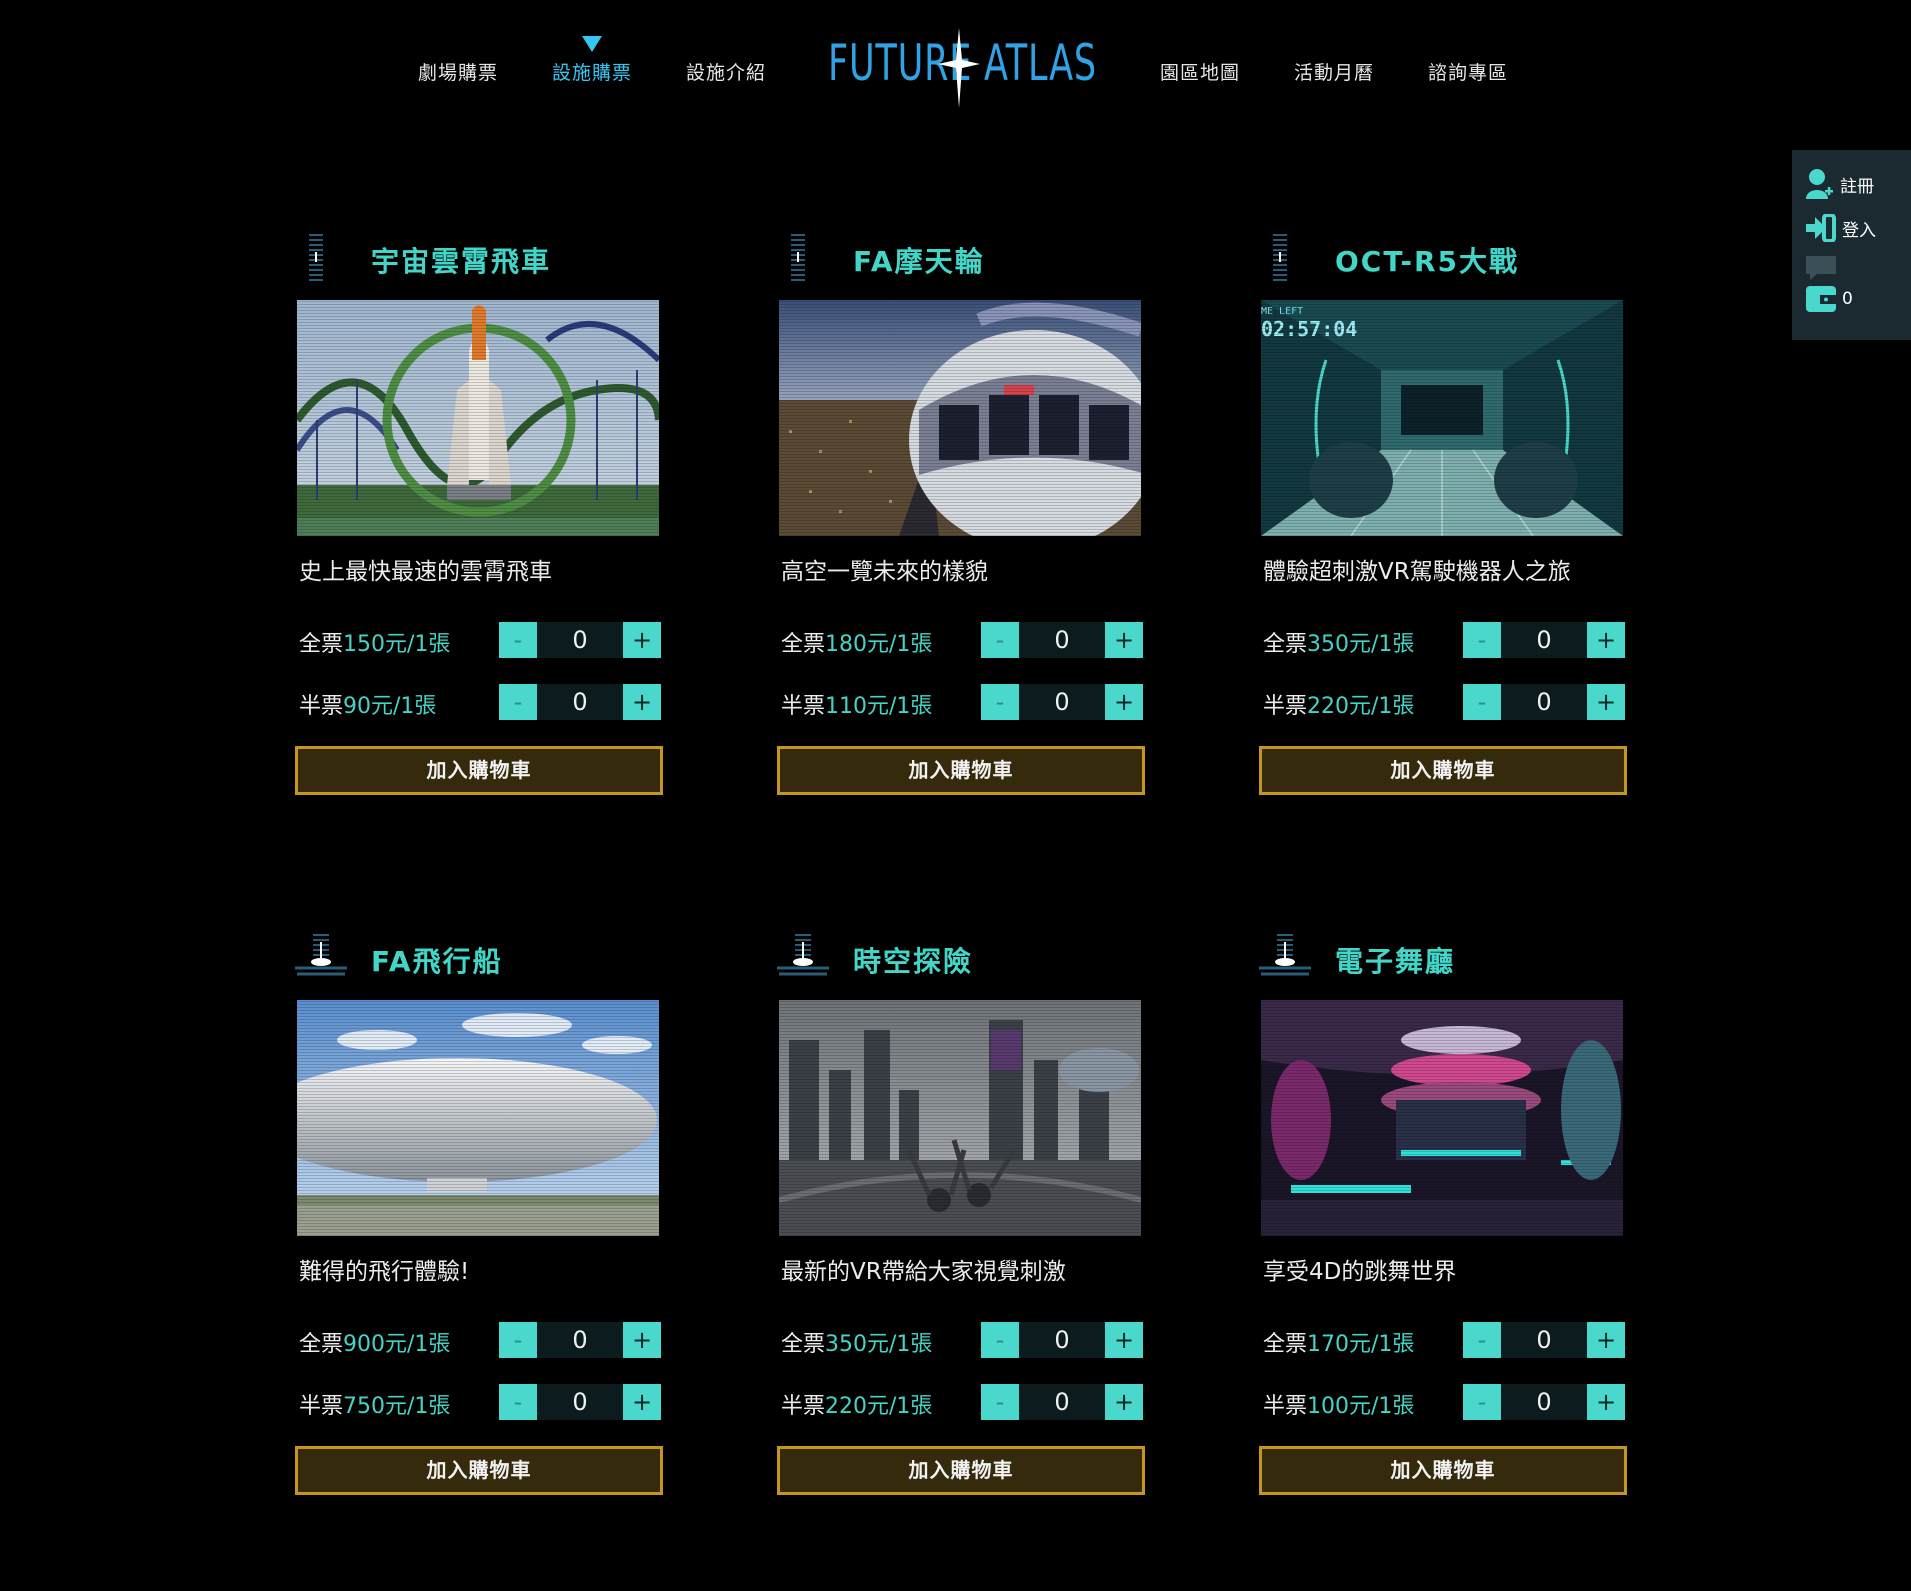 The height and width of the screenshot is (1591, 1911). What do you see at coordinates (961, 260) in the screenshot?
I see `card-header: FA摩天輪` at bounding box center [961, 260].